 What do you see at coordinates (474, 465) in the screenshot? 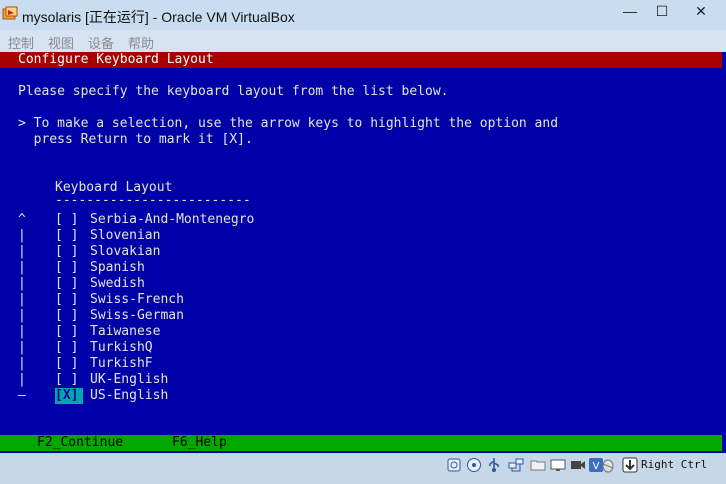
I see `optical-drive-icon` at bounding box center [474, 465].